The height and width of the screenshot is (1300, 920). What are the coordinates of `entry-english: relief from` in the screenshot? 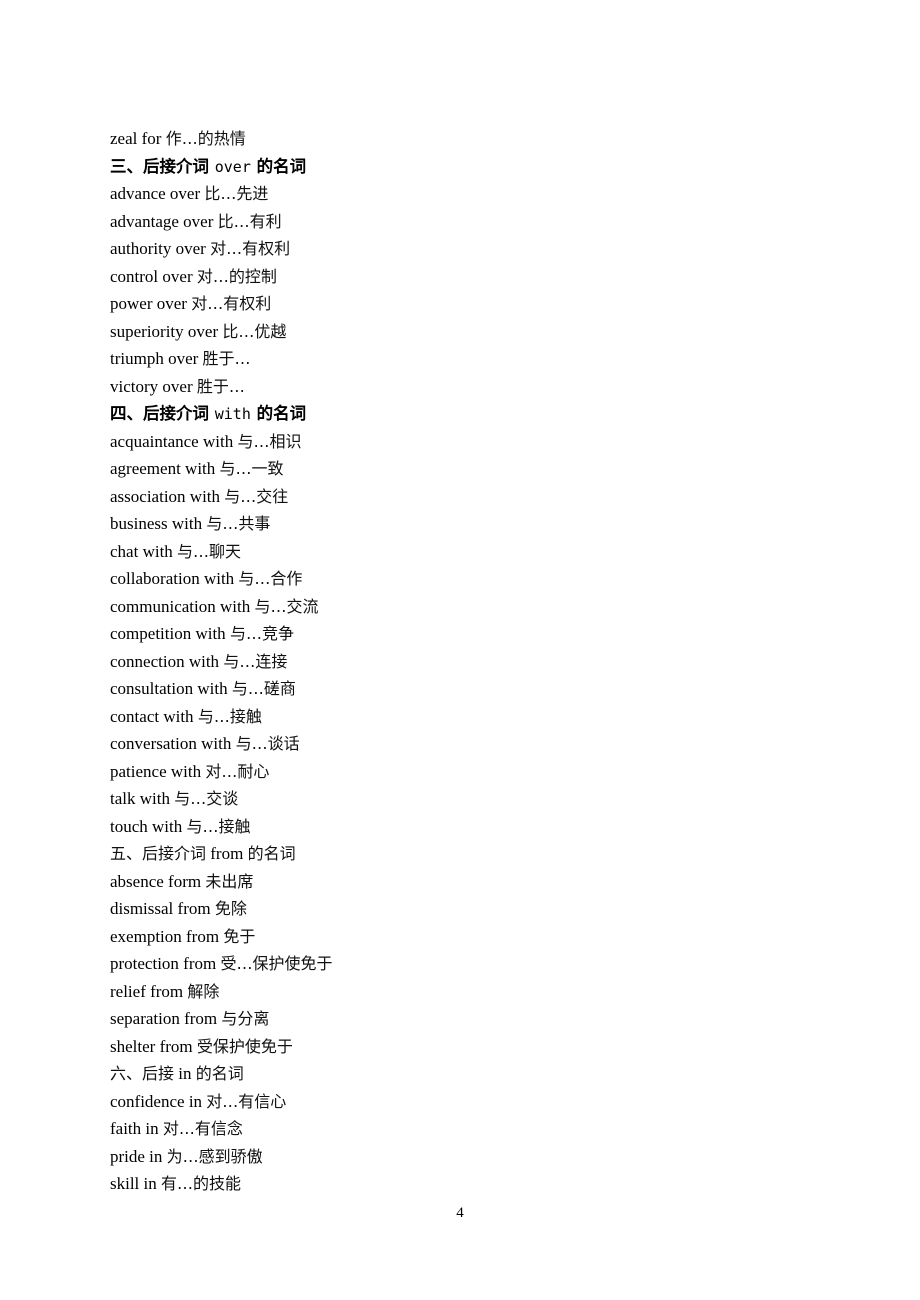 It's located at (147, 991).